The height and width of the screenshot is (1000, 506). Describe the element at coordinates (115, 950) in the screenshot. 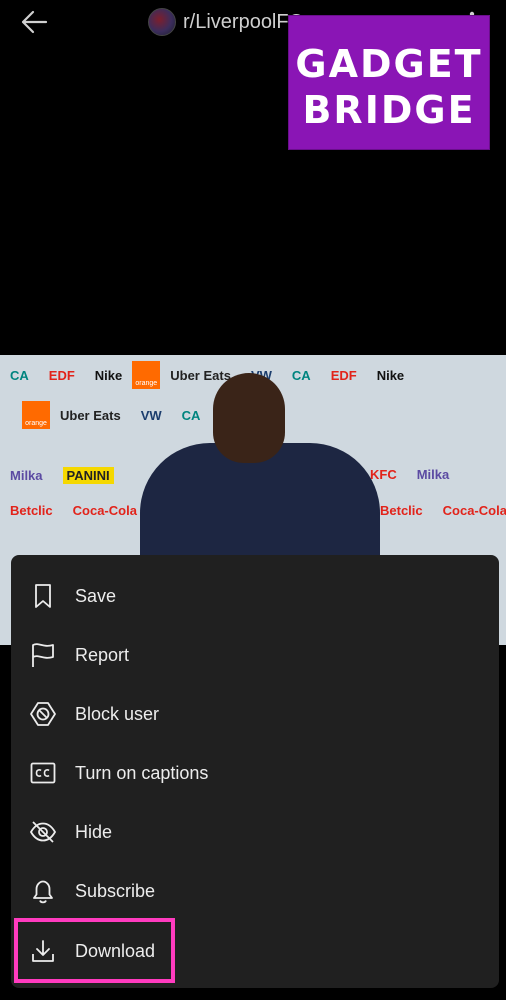

I see `menu-item-label: Download` at that location.